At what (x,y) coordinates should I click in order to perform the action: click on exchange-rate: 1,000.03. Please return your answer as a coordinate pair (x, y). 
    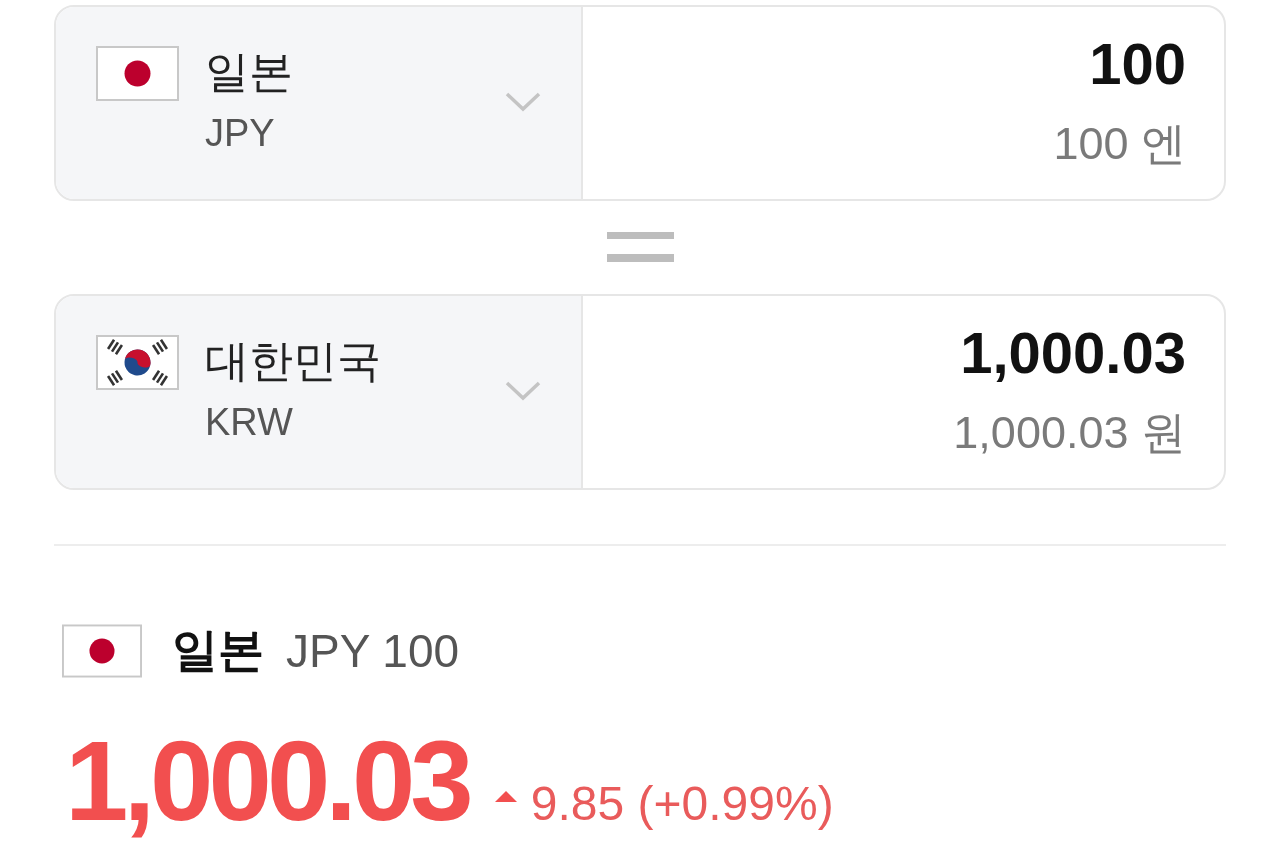
    Looking at the image, I should click on (267, 781).